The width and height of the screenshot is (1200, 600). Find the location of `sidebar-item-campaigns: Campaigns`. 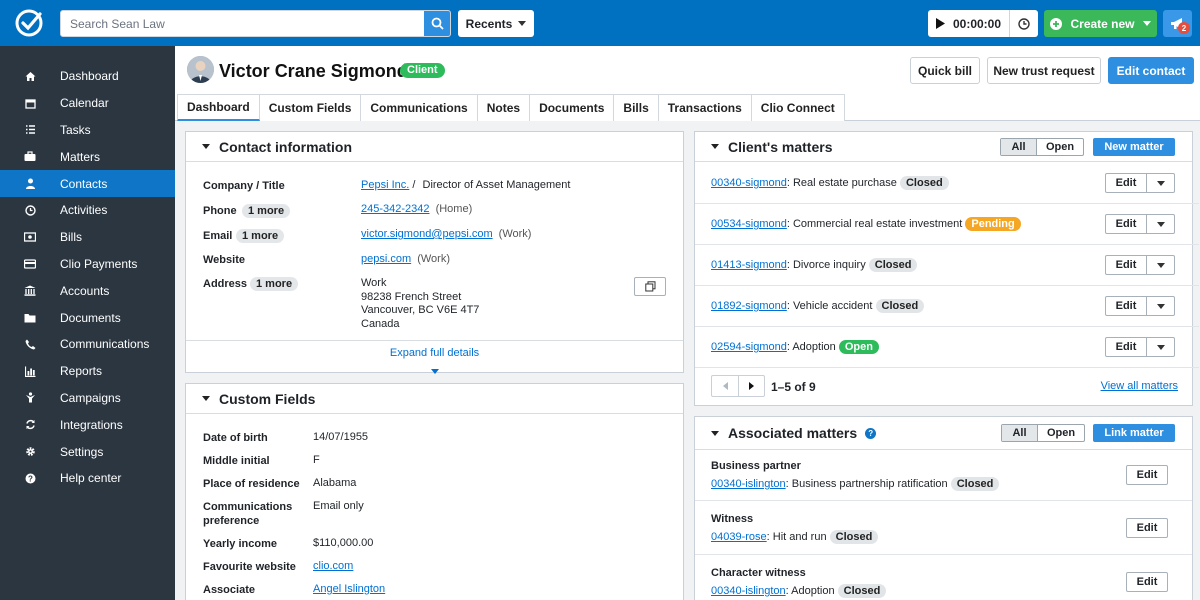

sidebar-item-campaigns: Campaigns is located at coordinates (87, 398).